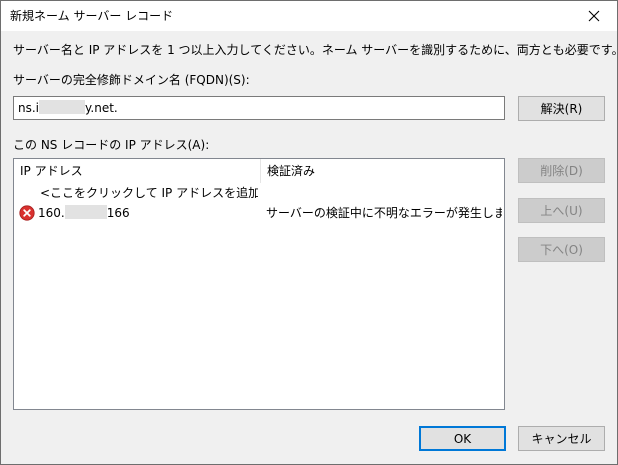 The width and height of the screenshot is (618, 465). What do you see at coordinates (381, 171) in the screenshot?
I see `column-header-verified: 検証済み` at bounding box center [381, 171].